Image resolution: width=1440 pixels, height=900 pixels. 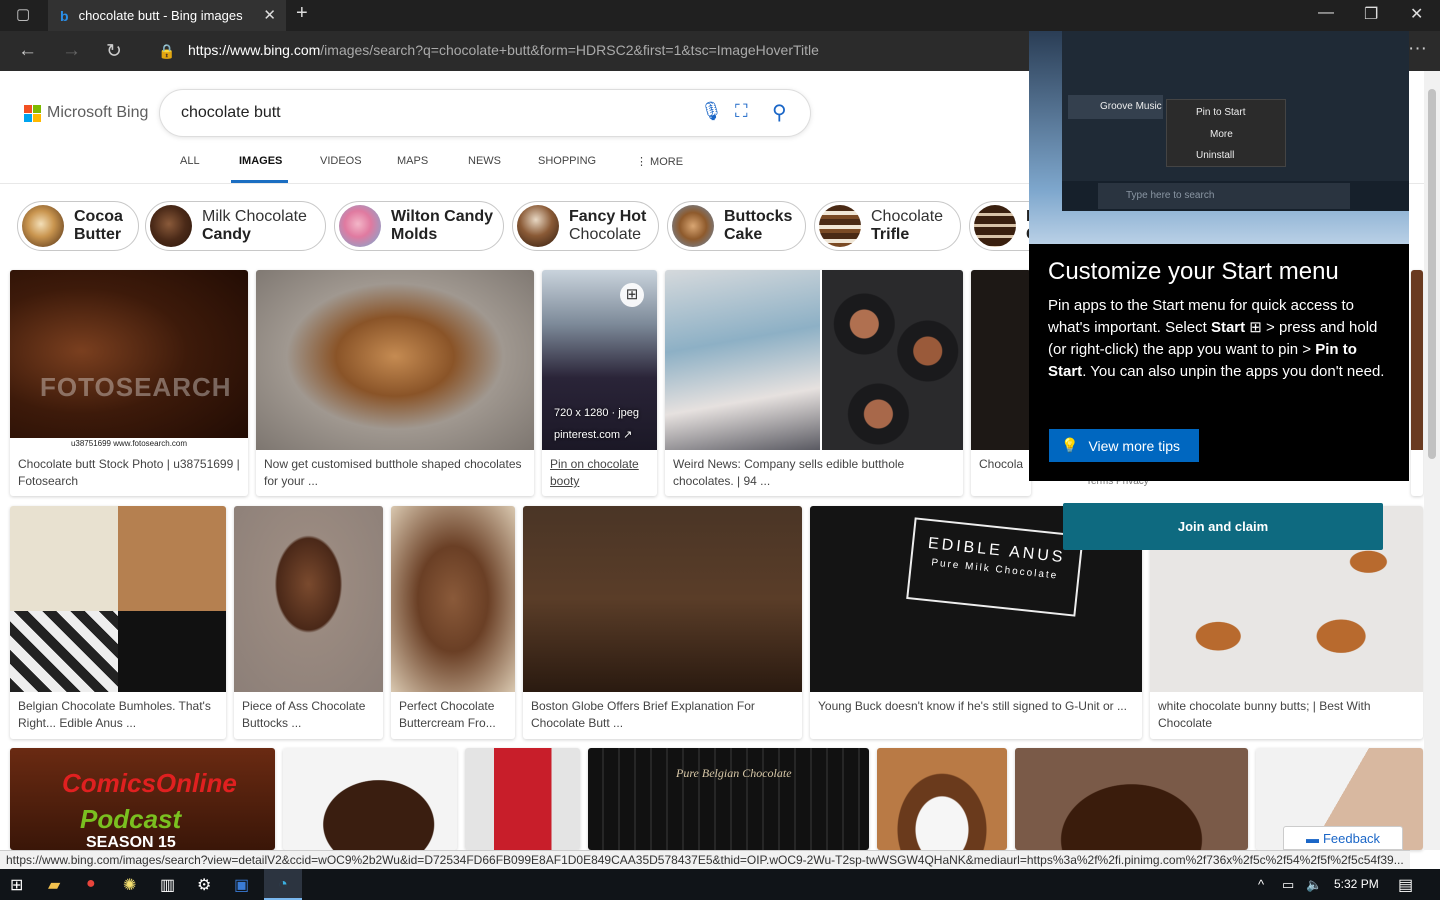 I want to click on tips-icon: ✺, so click(x=129, y=885).